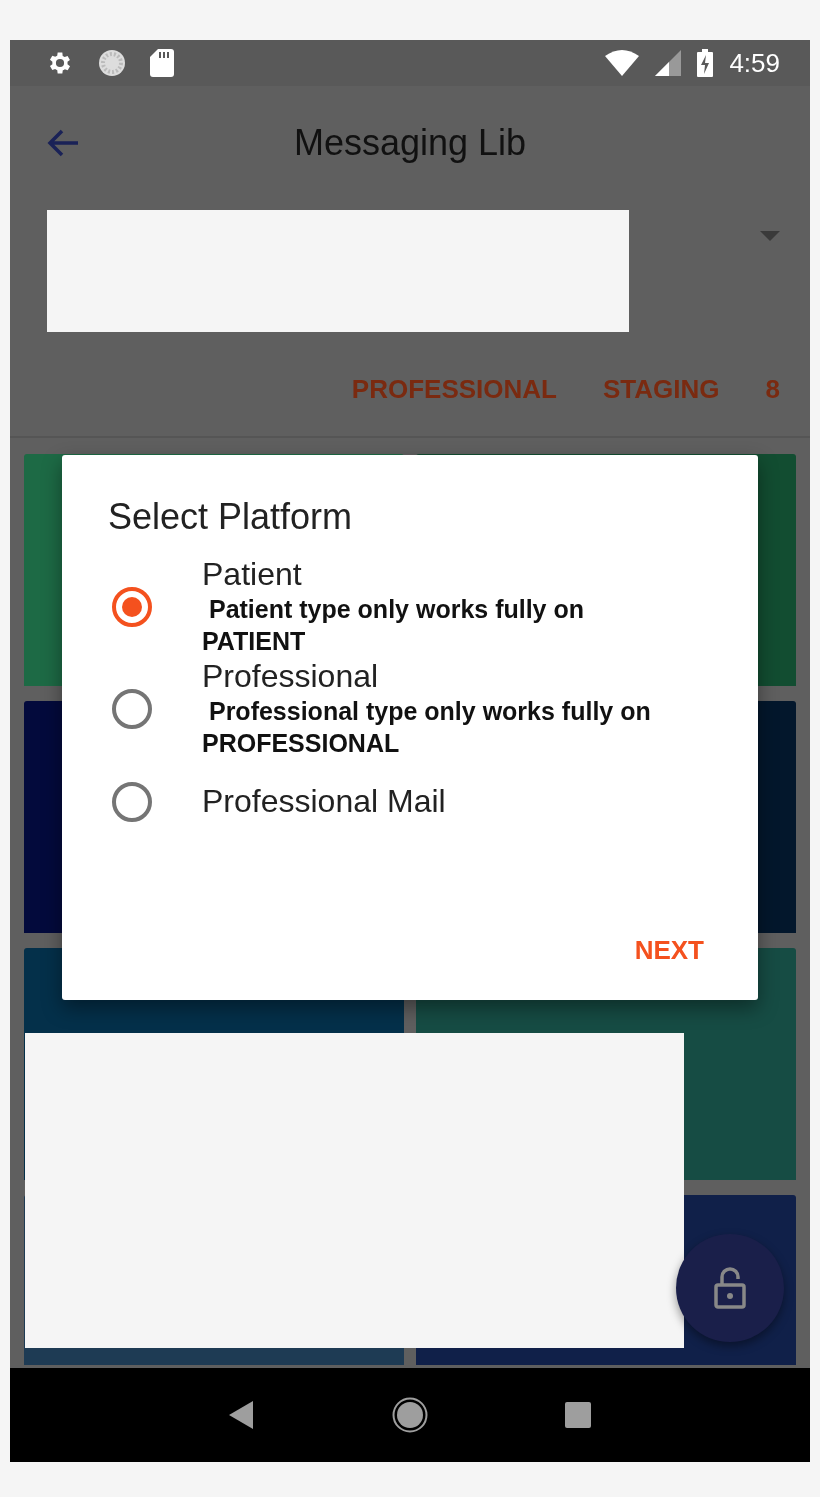 The image size is (820, 1497). What do you see at coordinates (669, 950) in the screenshot?
I see `next-button: NEXT` at bounding box center [669, 950].